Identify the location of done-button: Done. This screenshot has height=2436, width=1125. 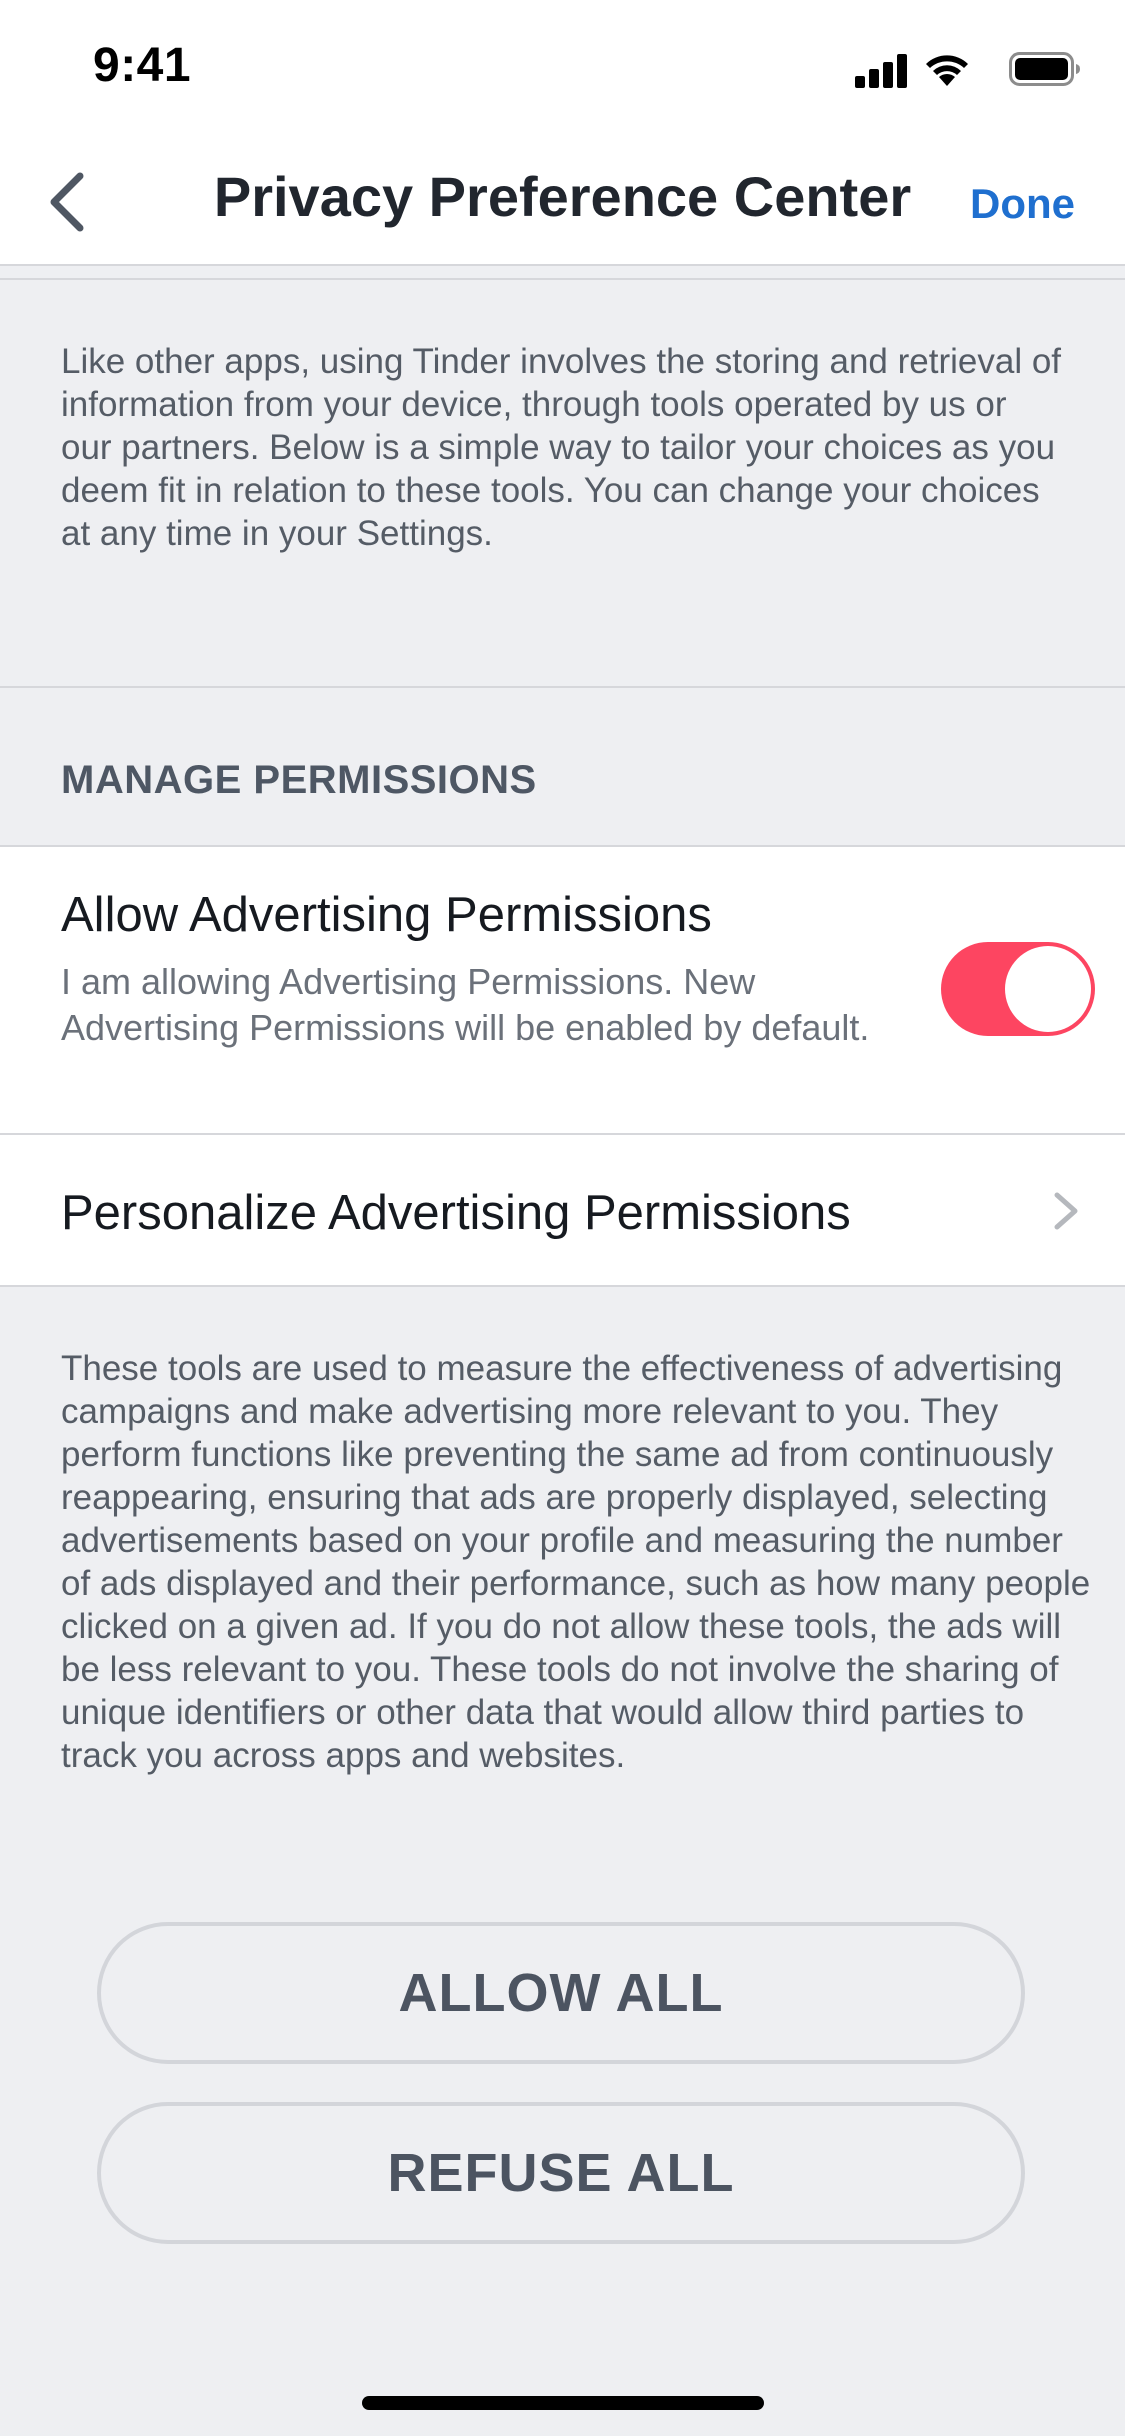
(1022, 204).